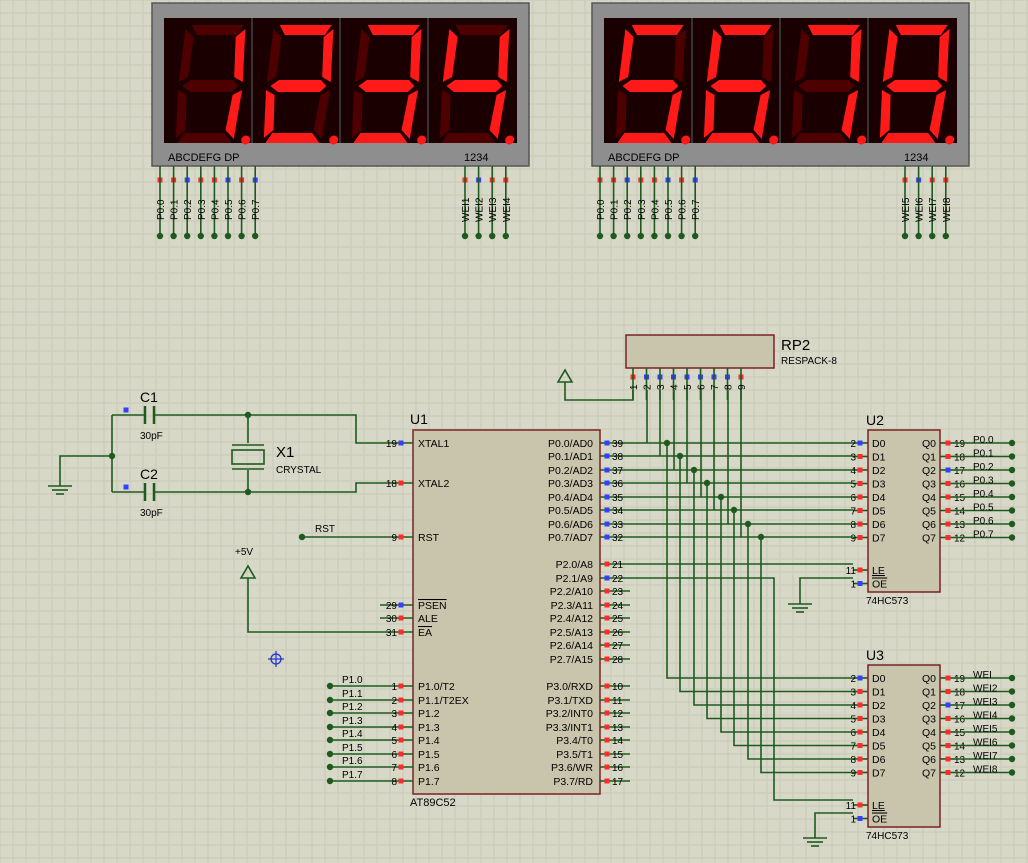 The height and width of the screenshot is (863, 1028). What do you see at coordinates (887, 601) in the screenshot?
I see `latch-part: 74HC573` at bounding box center [887, 601].